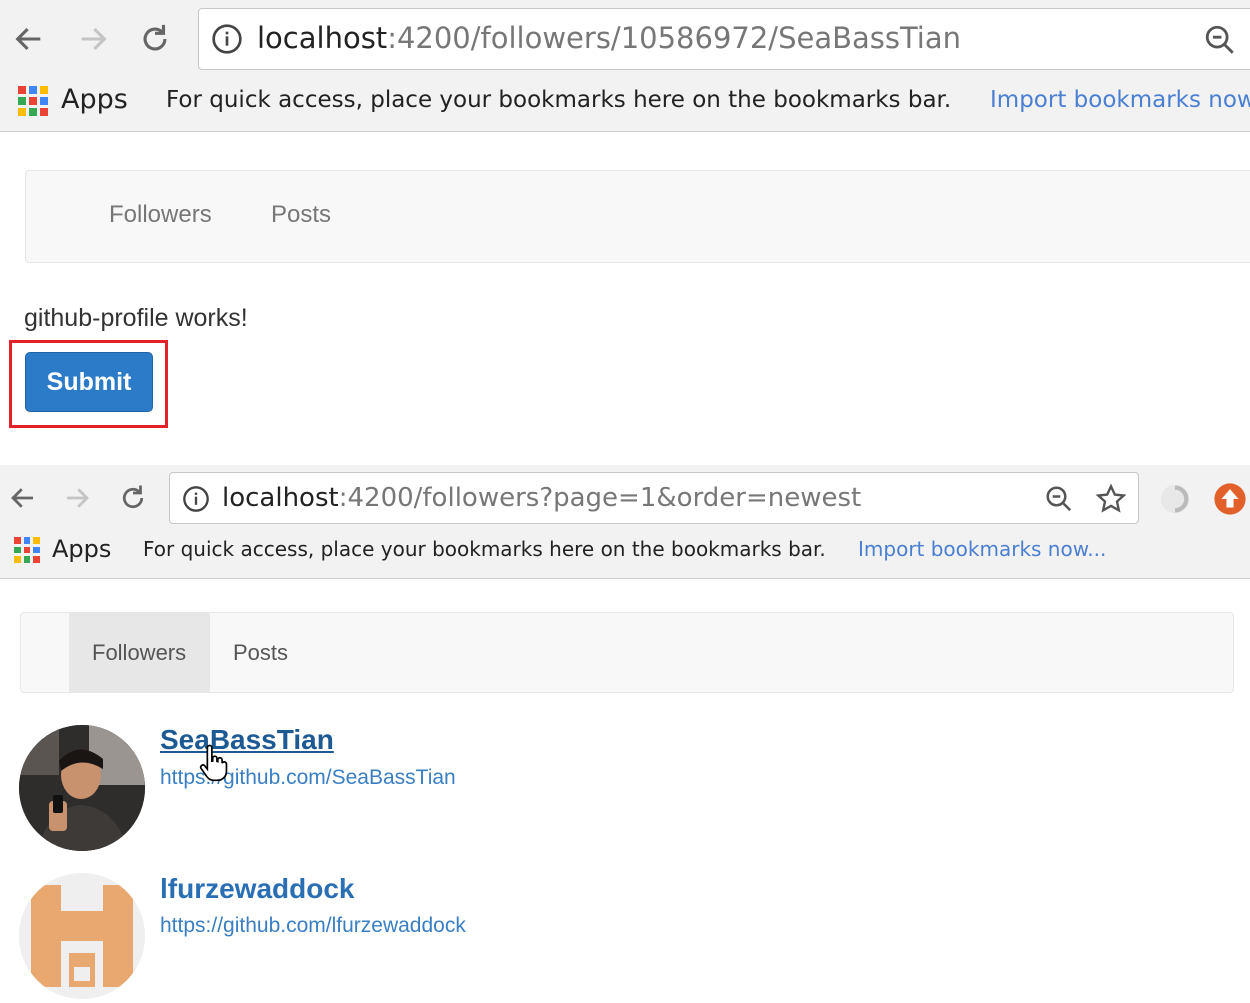 This screenshot has height=1003, width=1250. I want to click on hand-pointer-cursor-icon, so click(213, 763).